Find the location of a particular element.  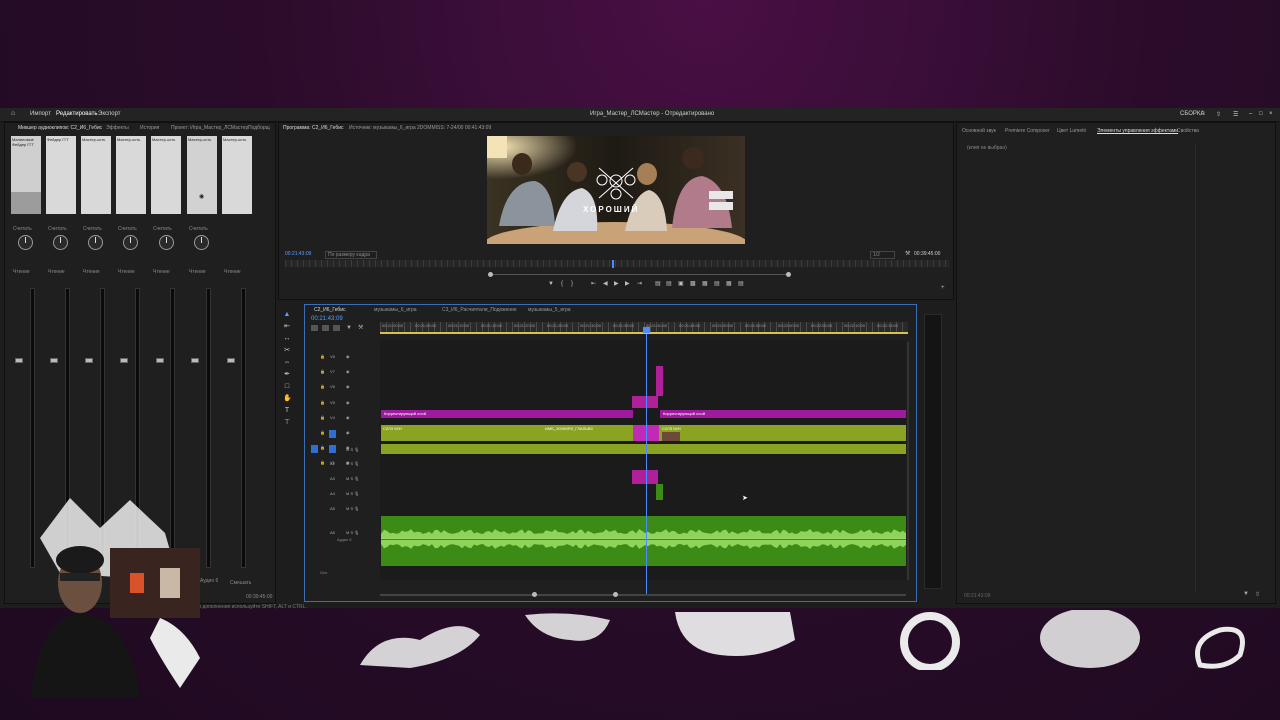

snap-icon is located at coordinates (314, 328).